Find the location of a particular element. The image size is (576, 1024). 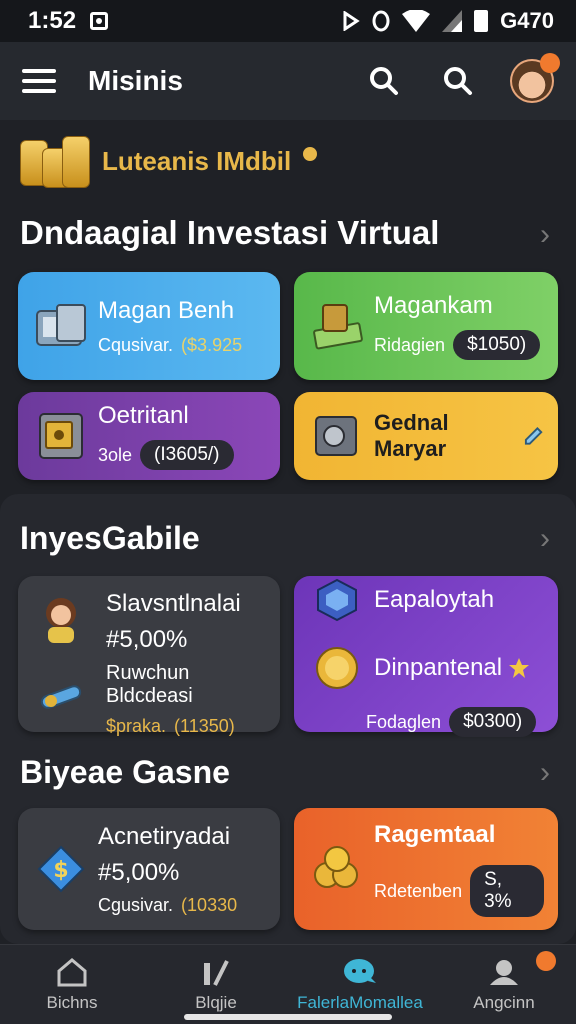

investment-card: Magankam Ridagien $1050) is located at coordinates (426, 326).